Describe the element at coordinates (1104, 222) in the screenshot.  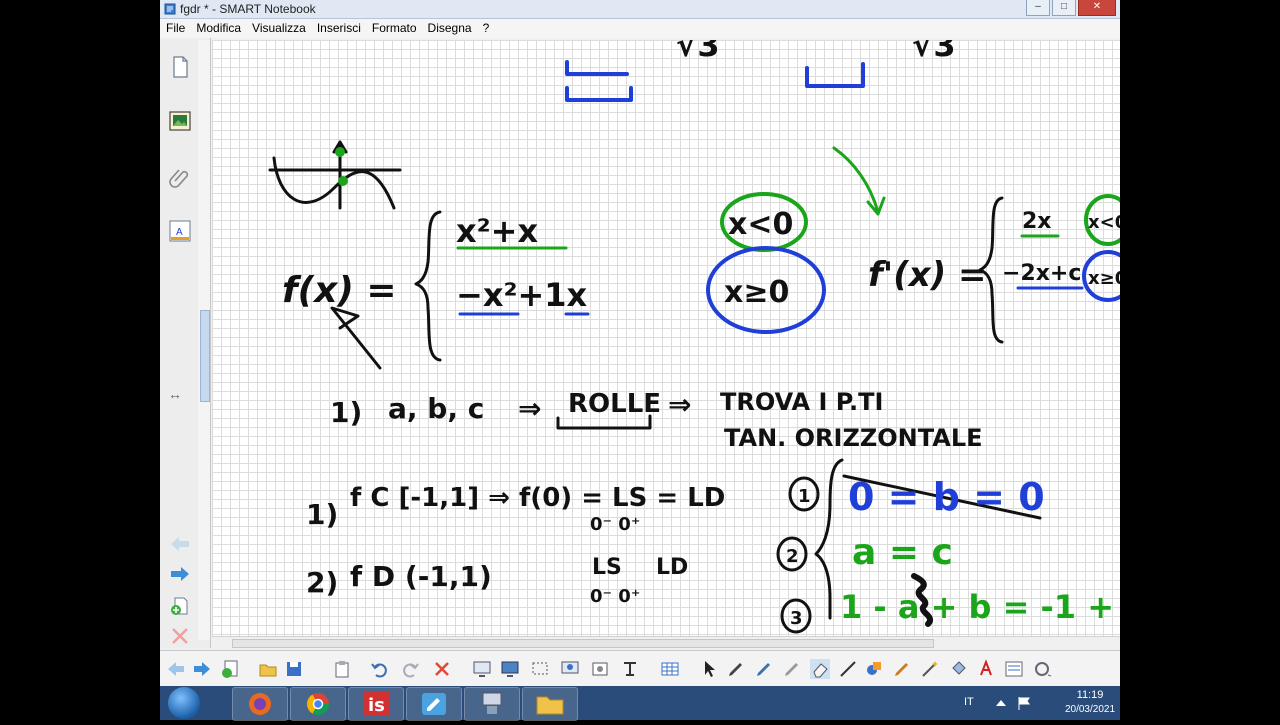
I see `derivative-cond1: x<0` at that location.